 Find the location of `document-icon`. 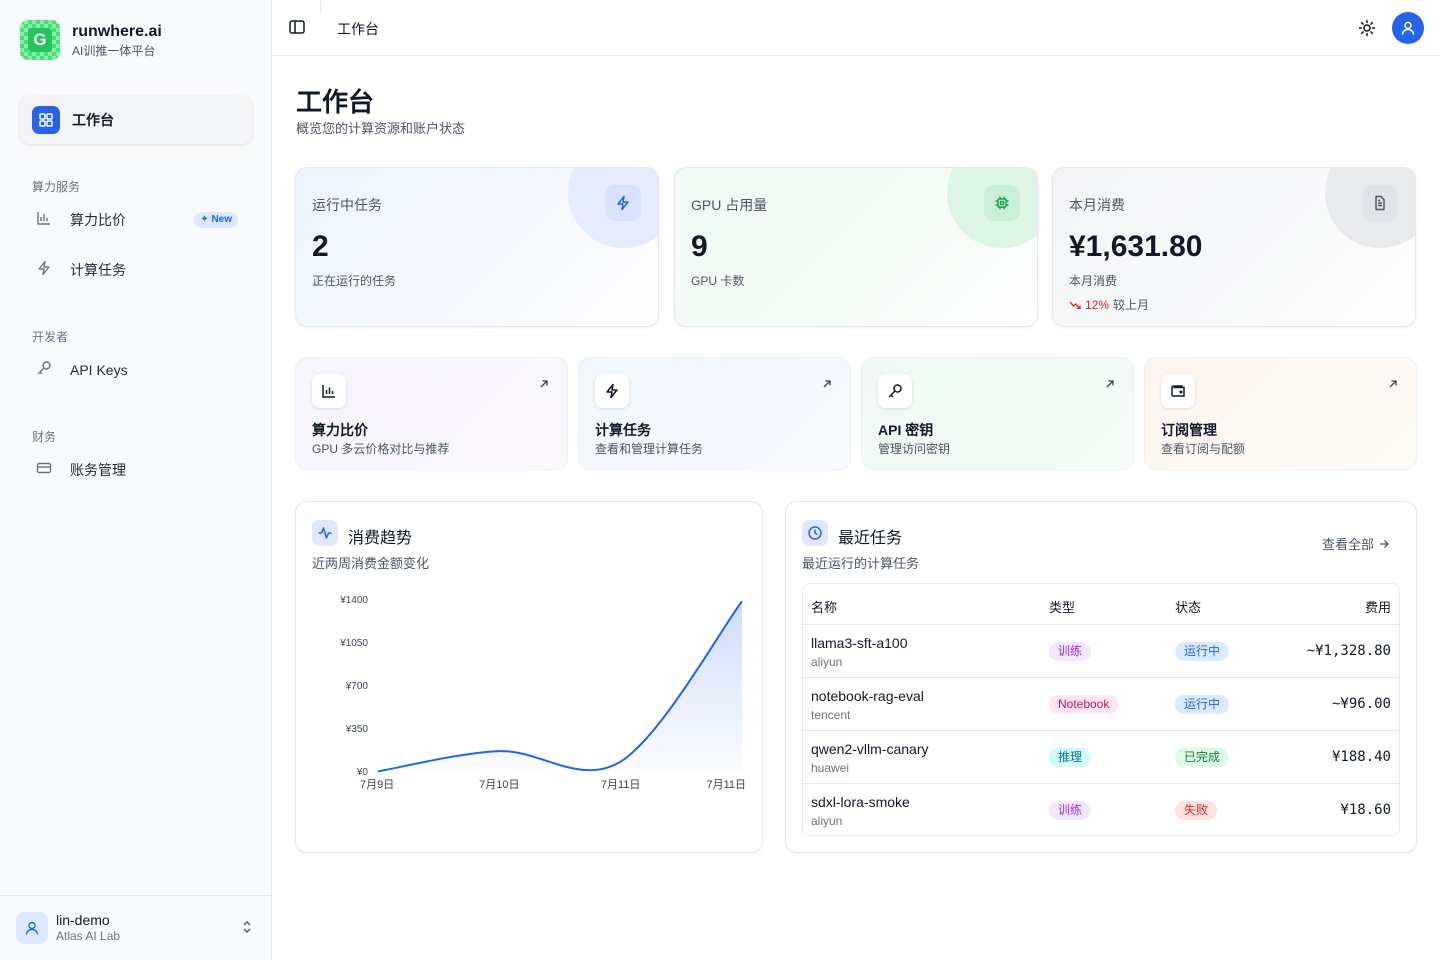

document-icon is located at coordinates (1380, 203).